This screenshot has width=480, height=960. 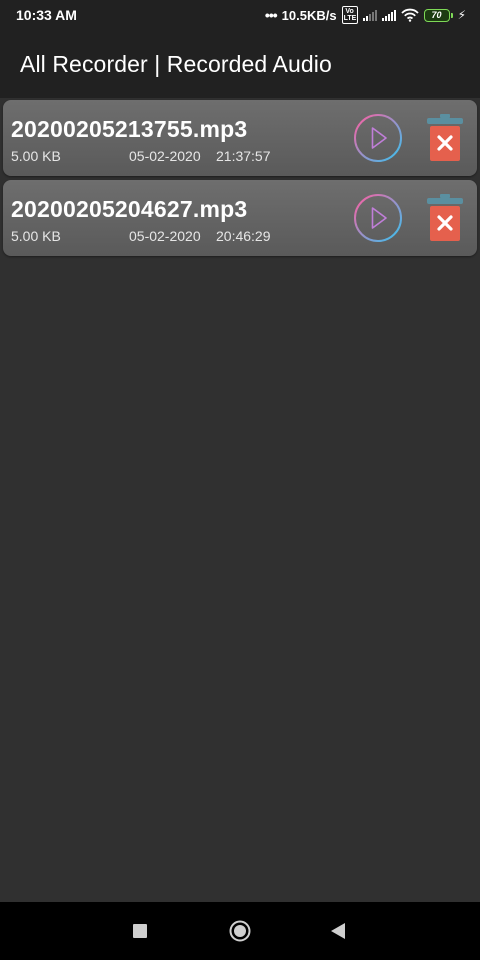 I want to click on page-title: All Recorder | Recorded Audio, so click(x=176, y=63).